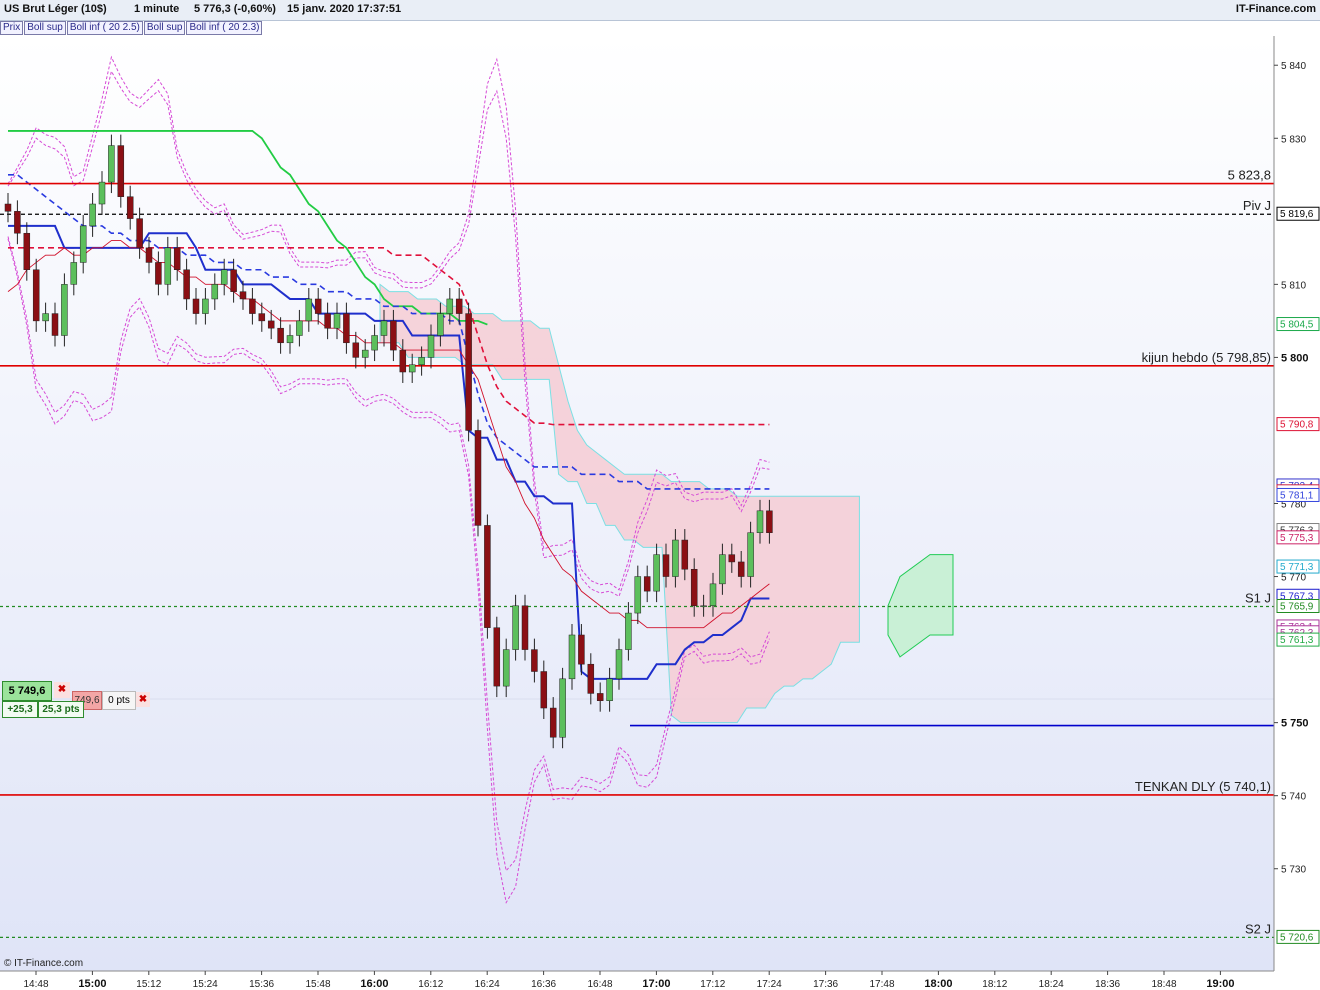 Image resolution: width=1320 pixels, height=990 pixels. What do you see at coordinates (344, 9) in the screenshot?
I see `datetime: 15 janv. 2020 17:37:51` at bounding box center [344, 9].